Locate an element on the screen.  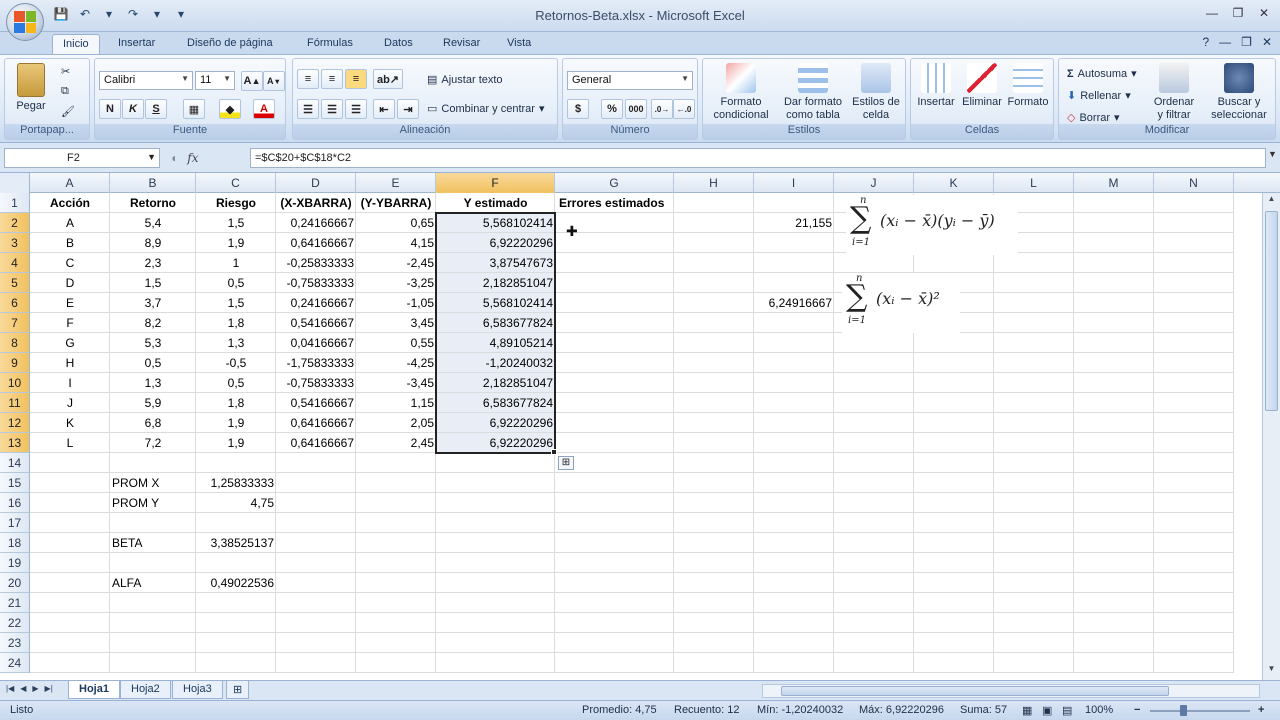
cell-c3: 1,9 is located at coordinates (236, 243).